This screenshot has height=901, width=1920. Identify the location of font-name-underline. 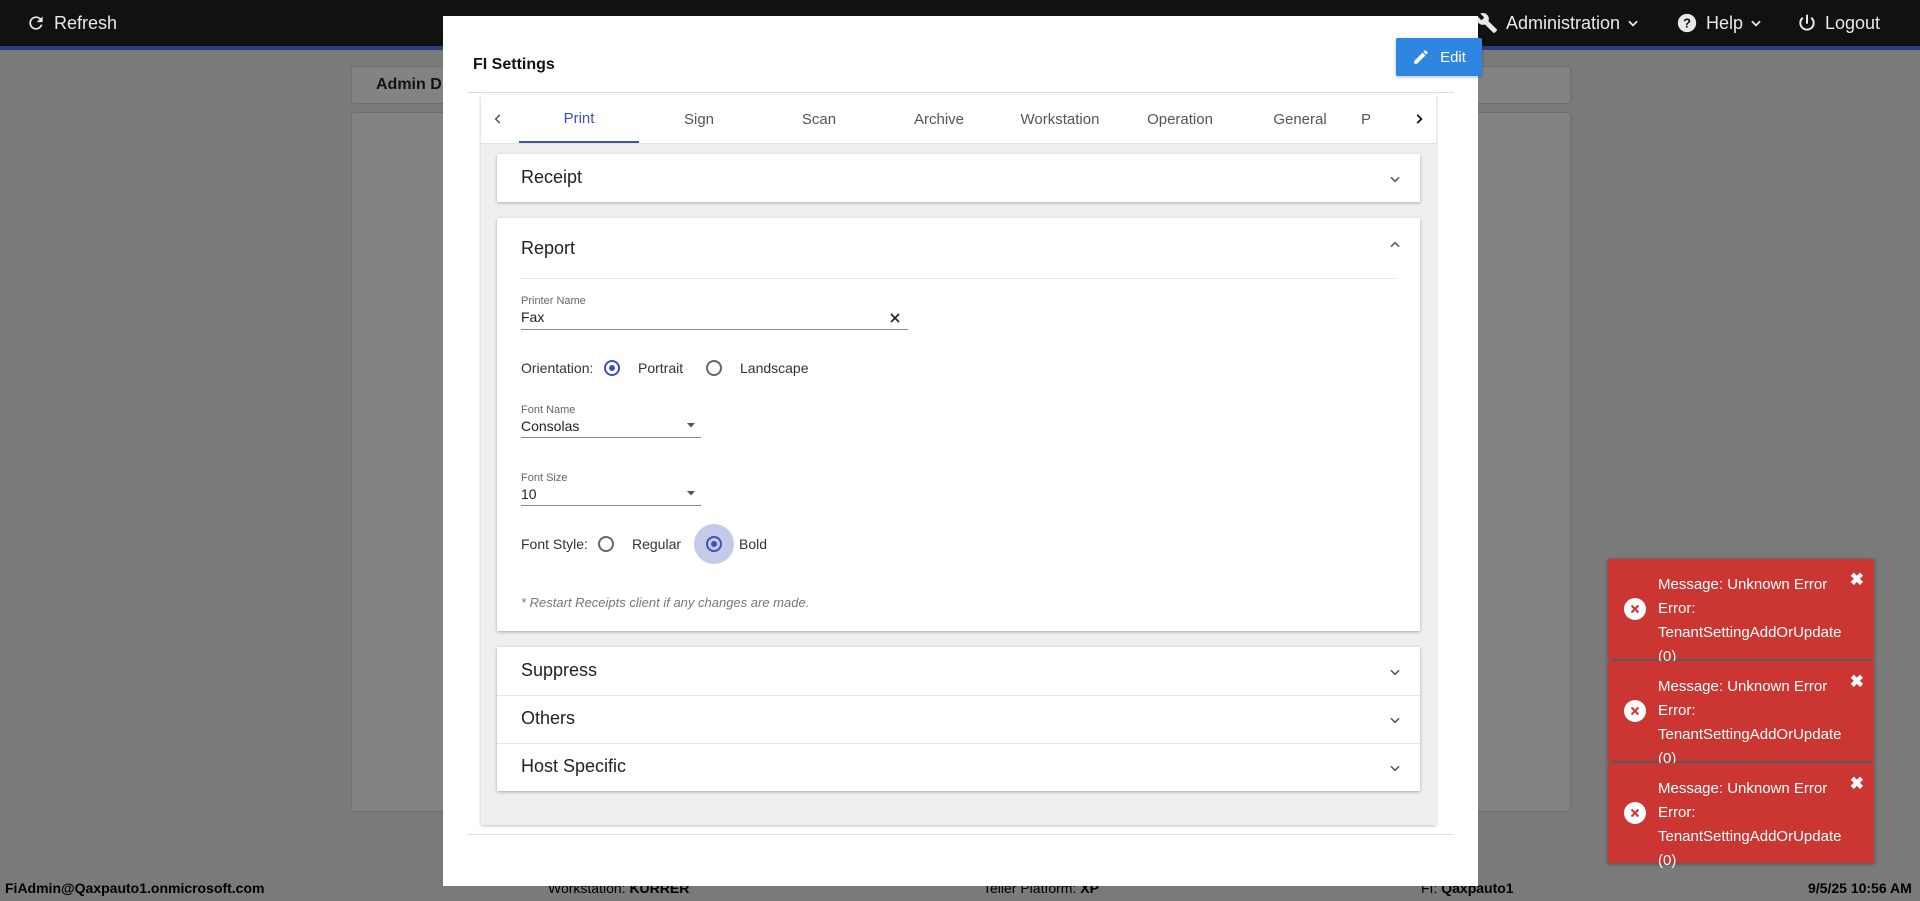
(611, 437).